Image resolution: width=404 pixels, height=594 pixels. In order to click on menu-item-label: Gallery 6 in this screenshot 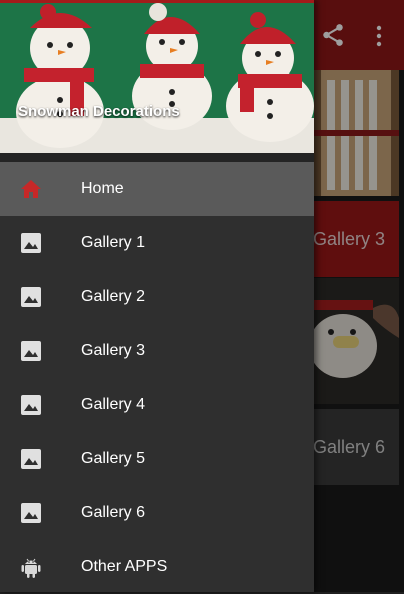, I will do `click(113, 512)`.